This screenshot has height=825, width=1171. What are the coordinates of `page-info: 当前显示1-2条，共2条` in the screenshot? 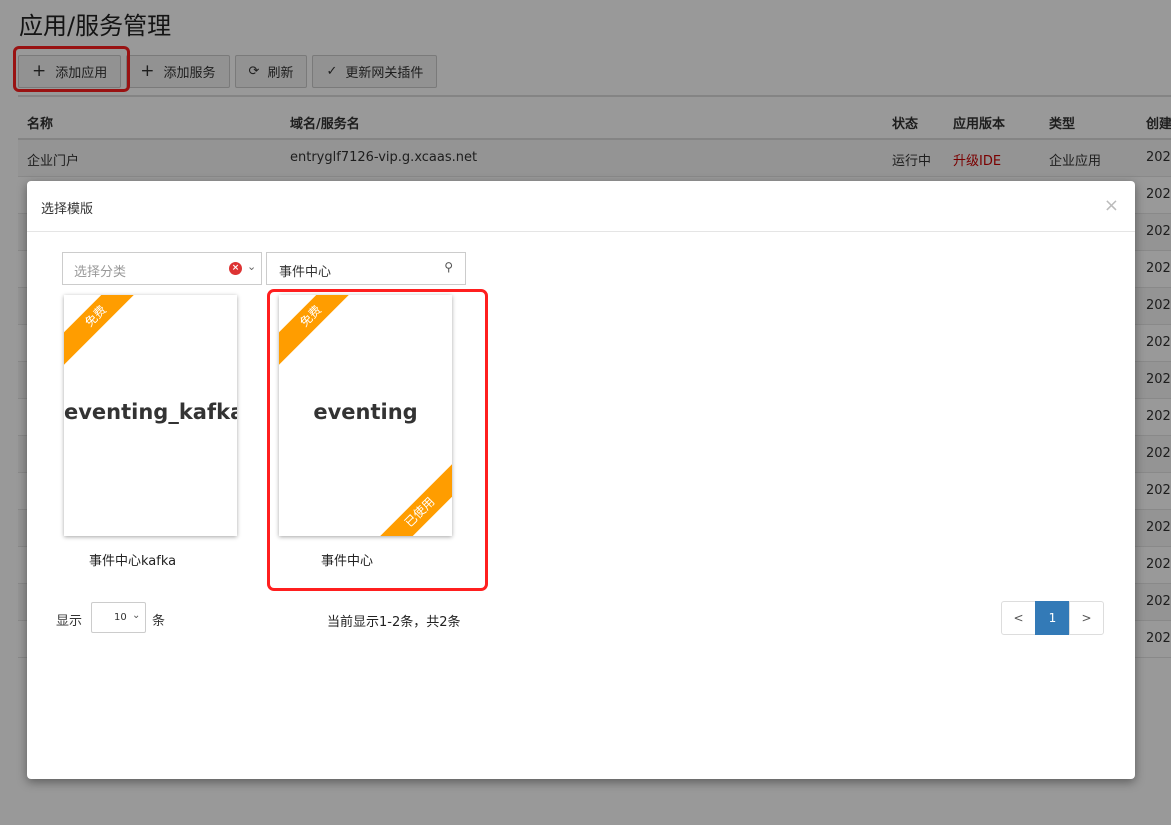 It's located at (394, 622).